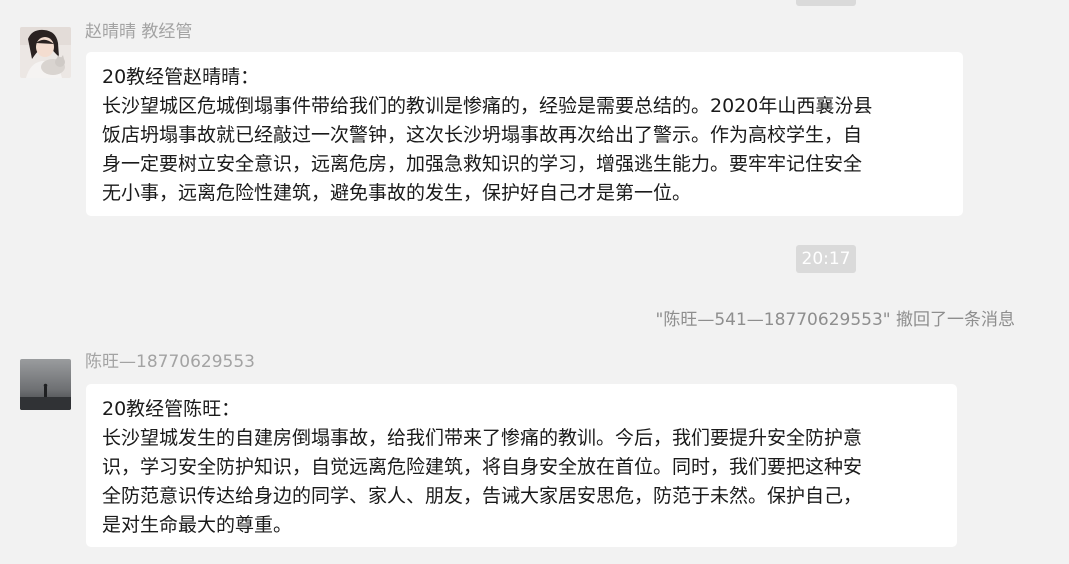  Describe the element at coordinates (835, 320) in the screenshot. I see `recall-notice: "陈旺—541—18770629553" 撤回了一条消息` at that location.